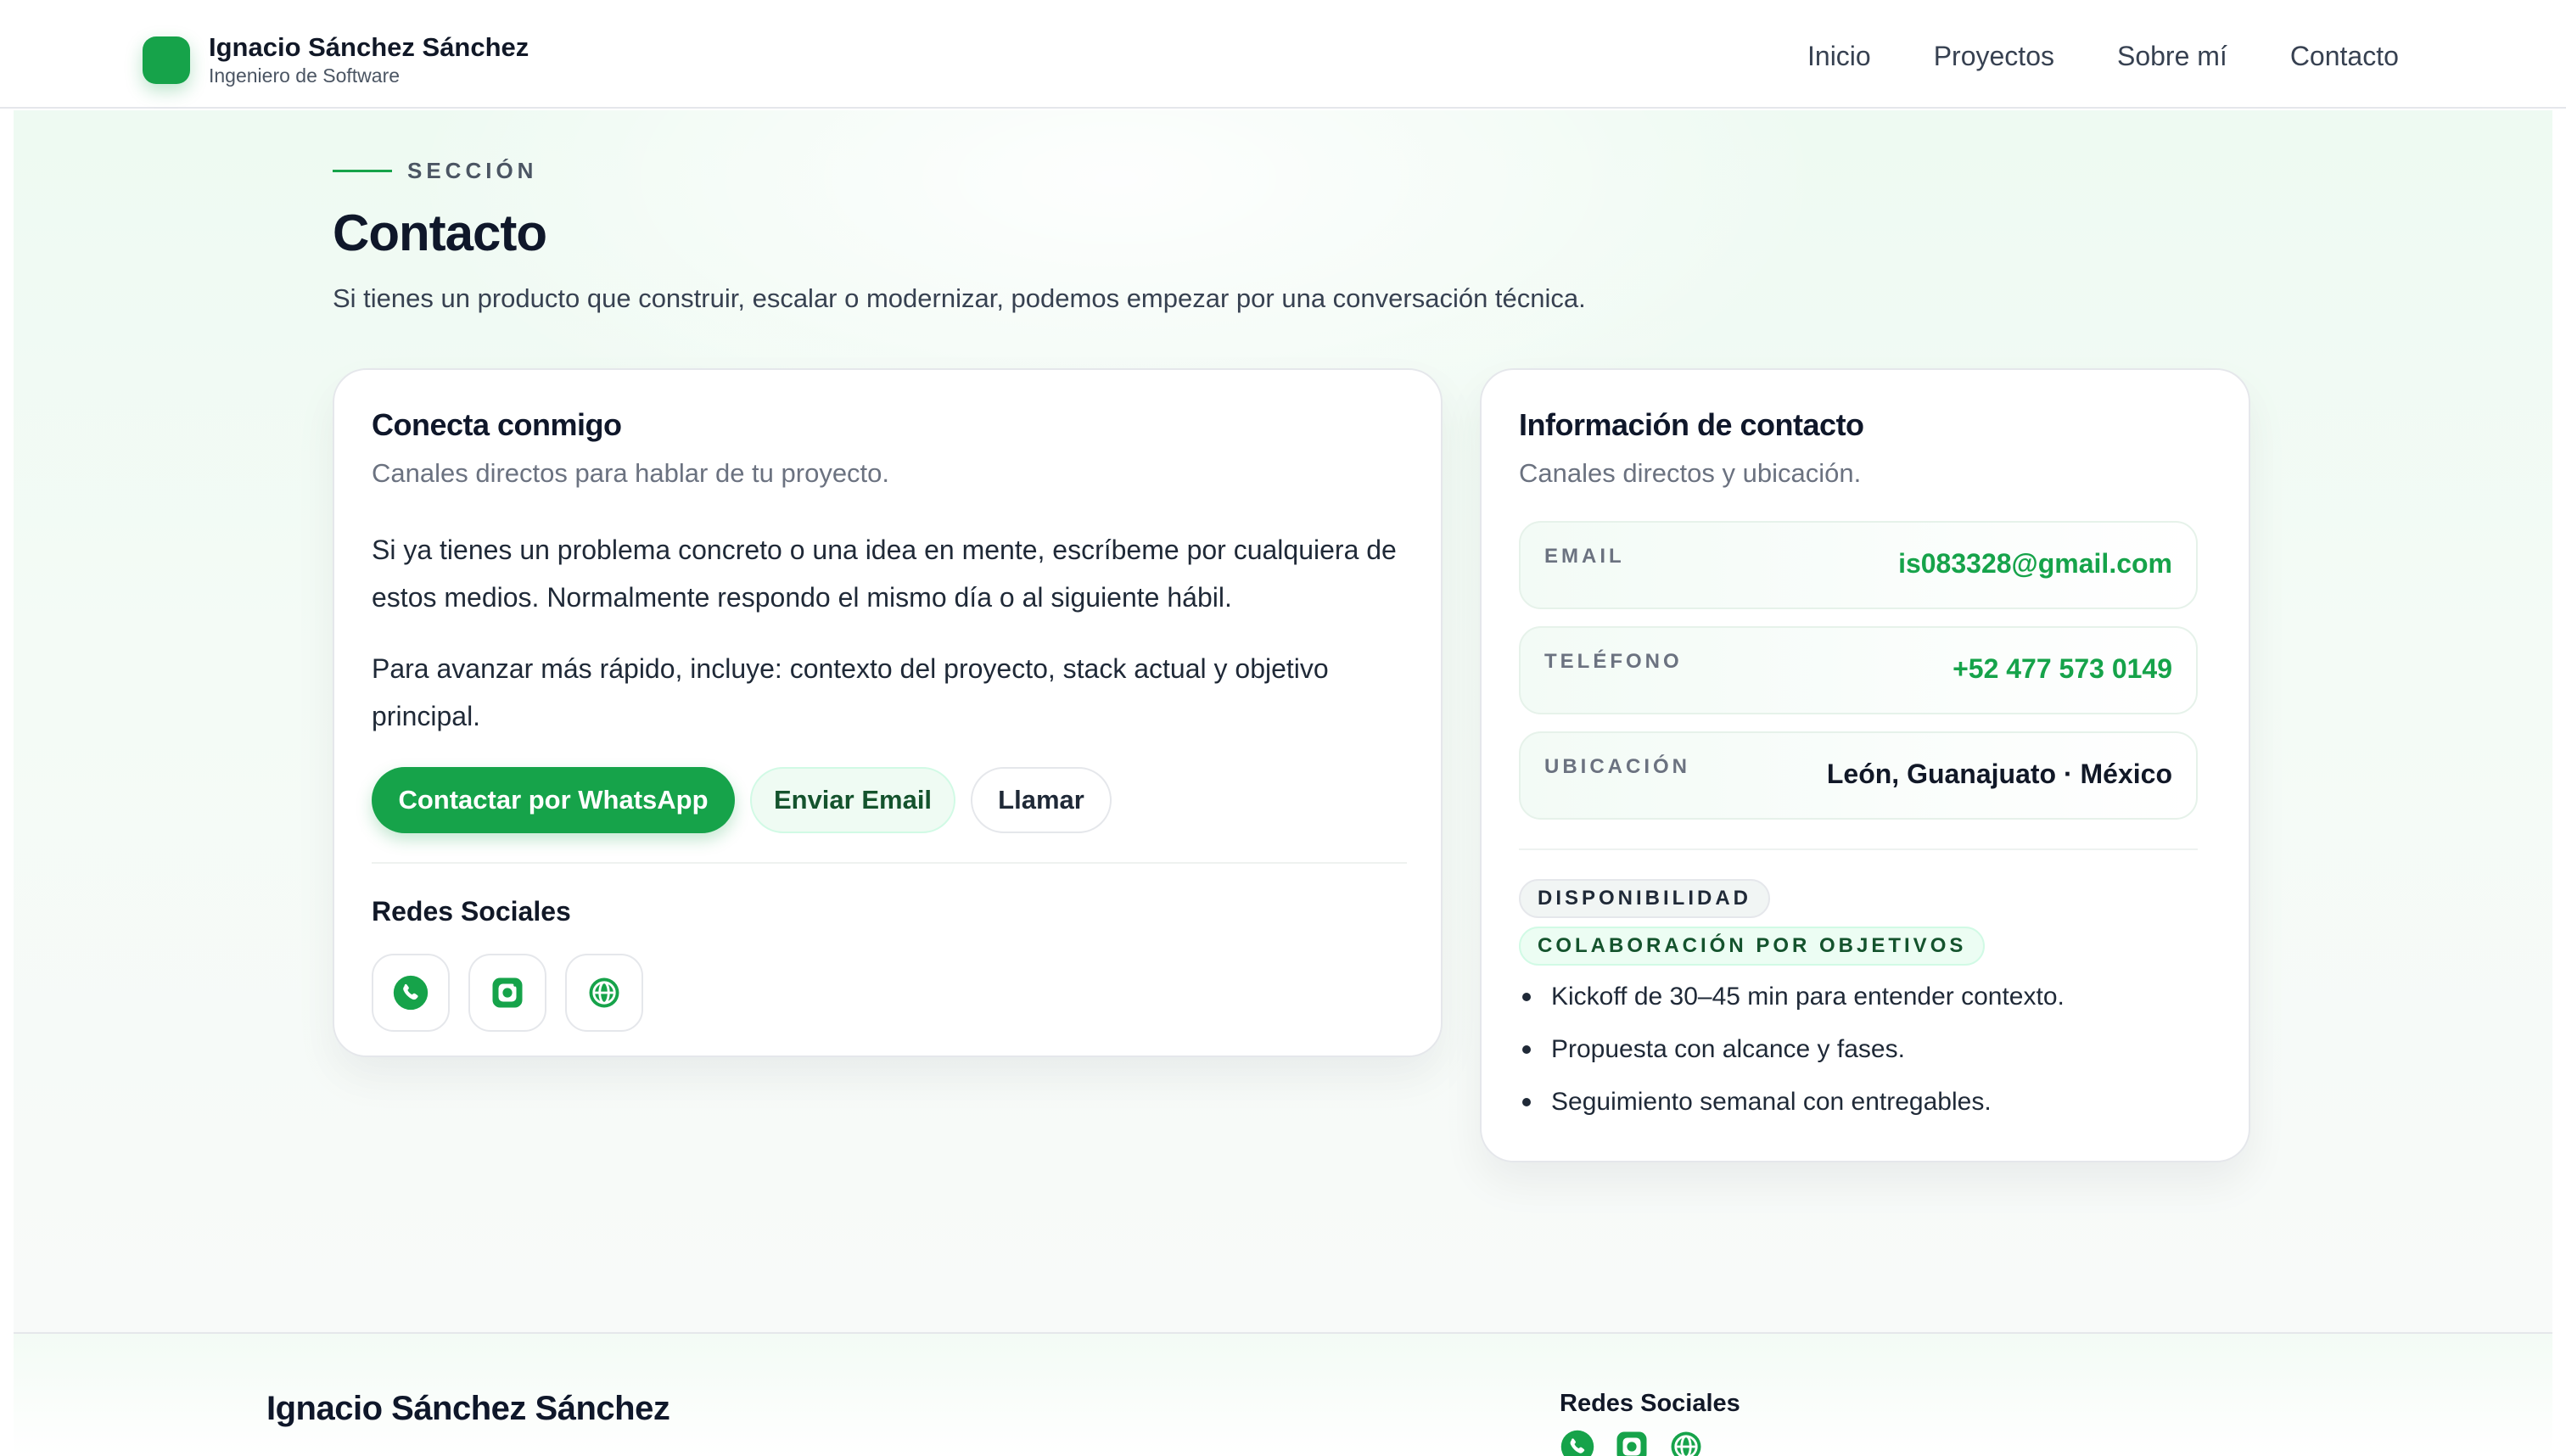  I want to click on connect-card-title: Conecta conmigo, so click(497, 424).